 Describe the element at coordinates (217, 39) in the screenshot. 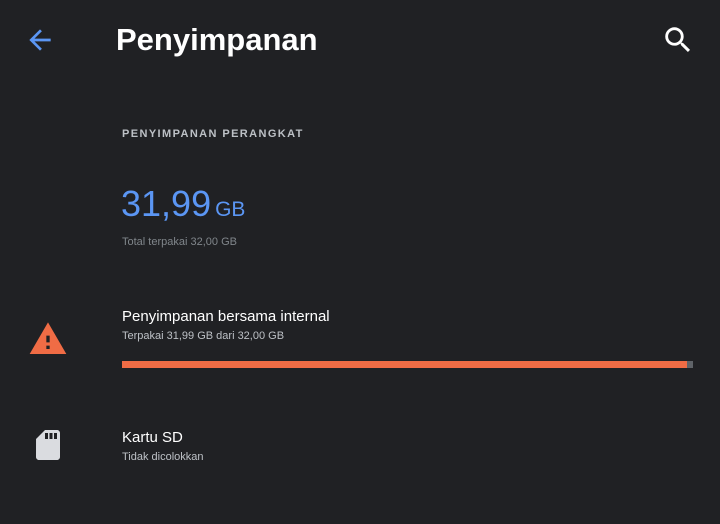

I see `page-title: Penyimpanan` at that location.